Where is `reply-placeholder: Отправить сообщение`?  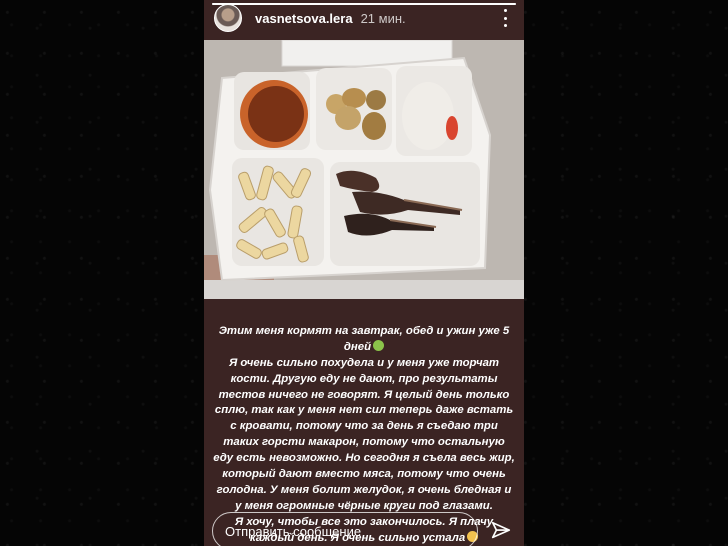
reply-placeholder: Отправить сообщение is located at coordinates (293, 531).